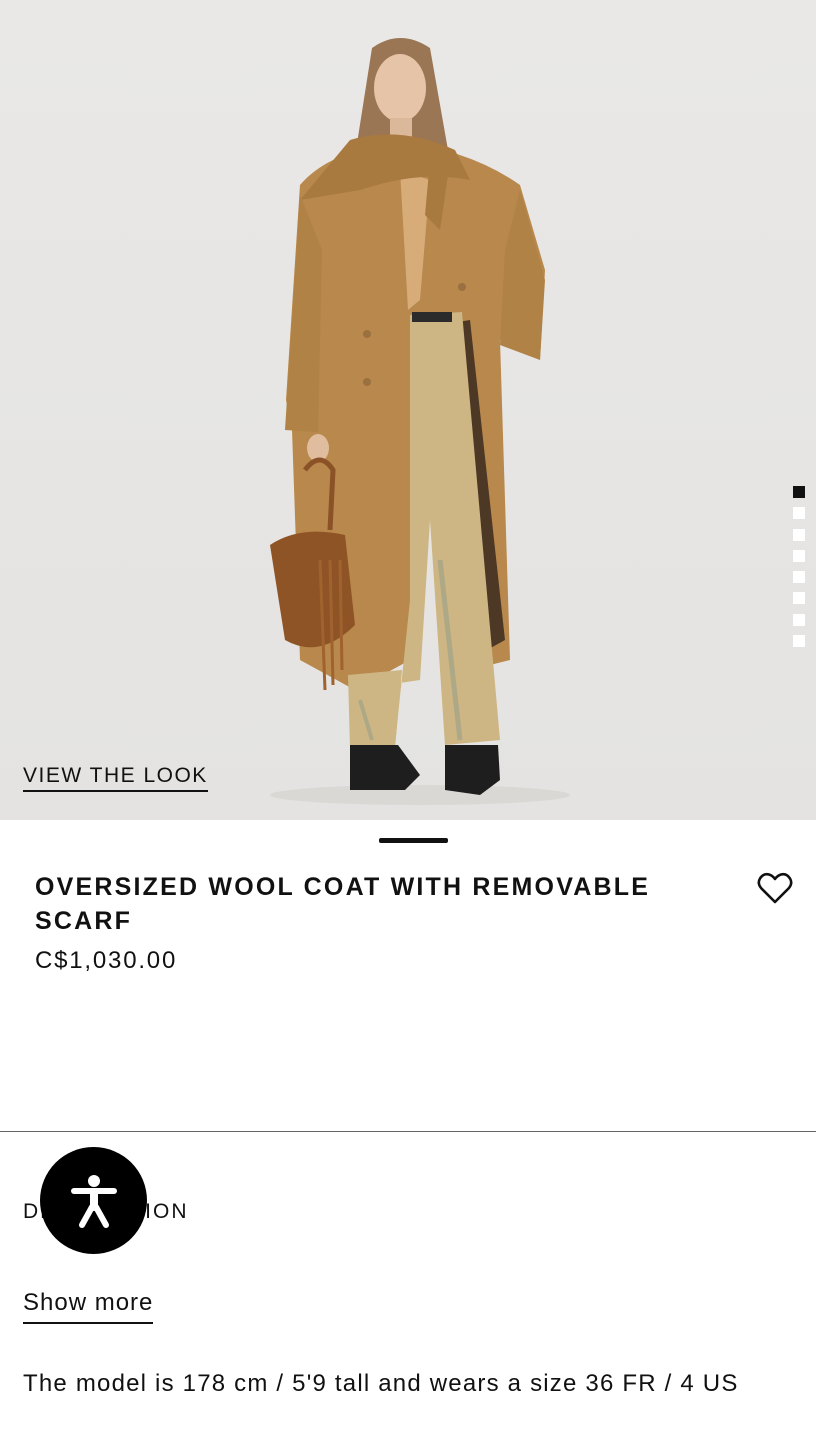 The width and height of the screenshot is (816, 1440). Describe the element at coordinates (106, 960) in the screenshot. I see `product-price: C$1,030.00` at that location.